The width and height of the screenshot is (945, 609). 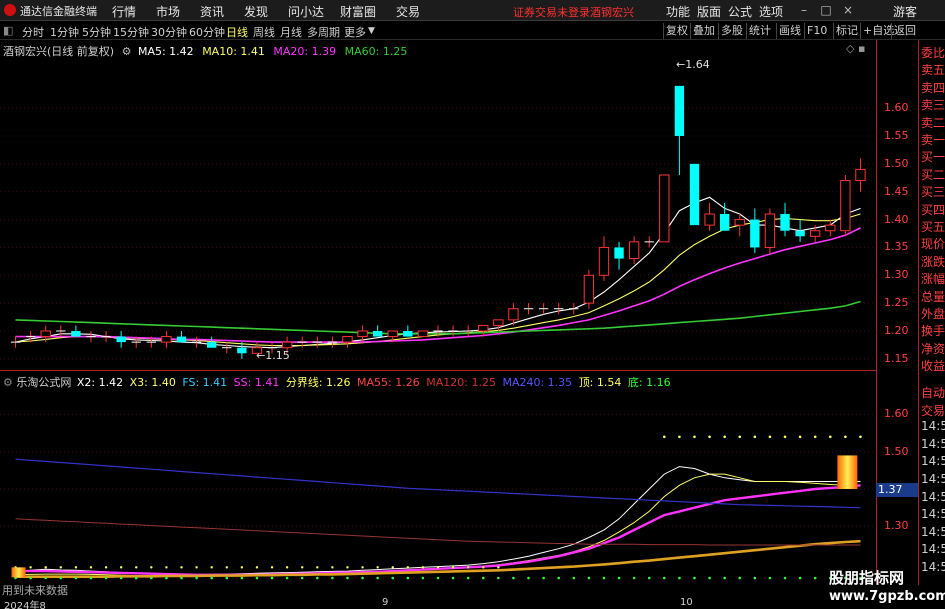 I want to click on menu-news: 资讯, so click(x=212, y=11).